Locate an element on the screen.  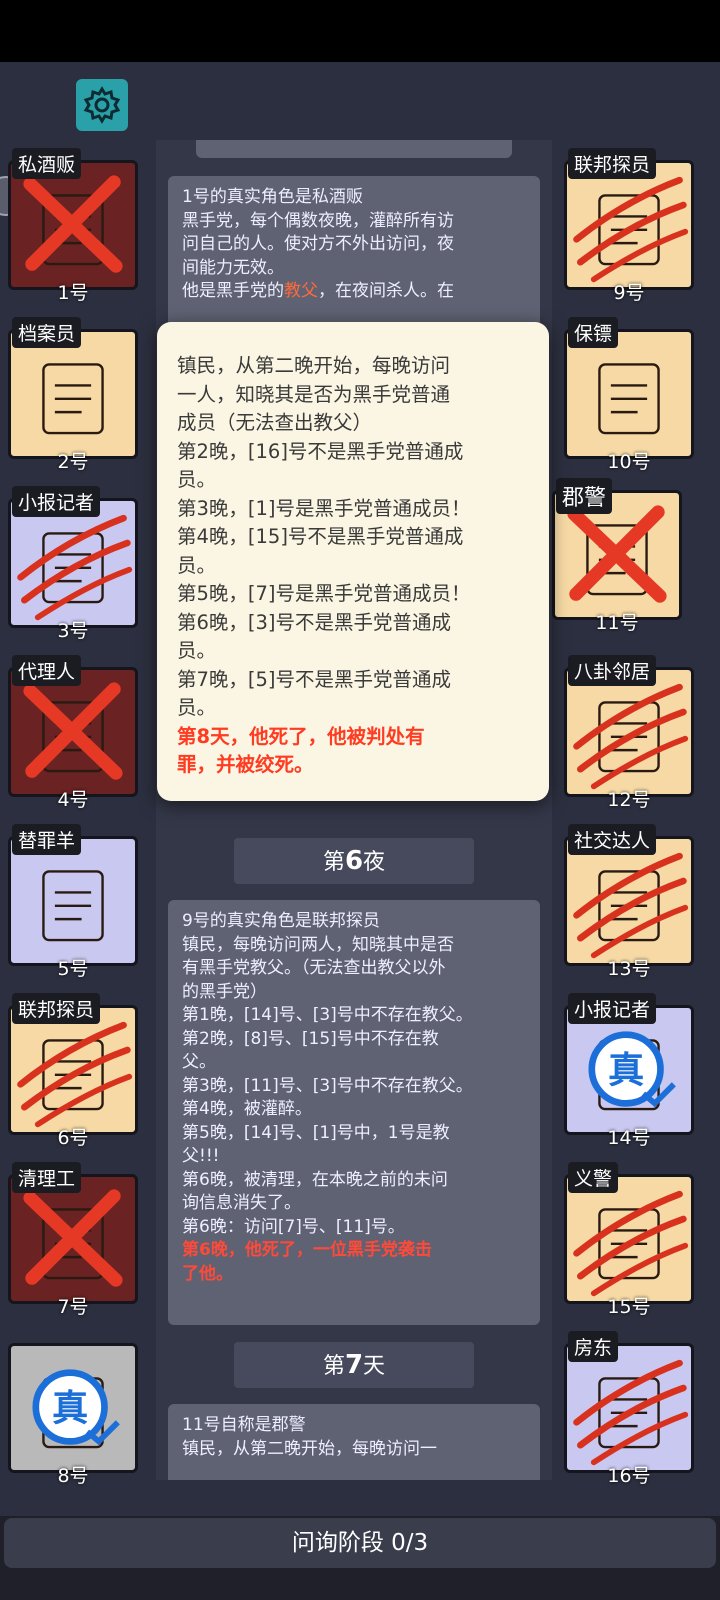
log-line: 11号自称是郡警 is located at coordinates (244, 1425).